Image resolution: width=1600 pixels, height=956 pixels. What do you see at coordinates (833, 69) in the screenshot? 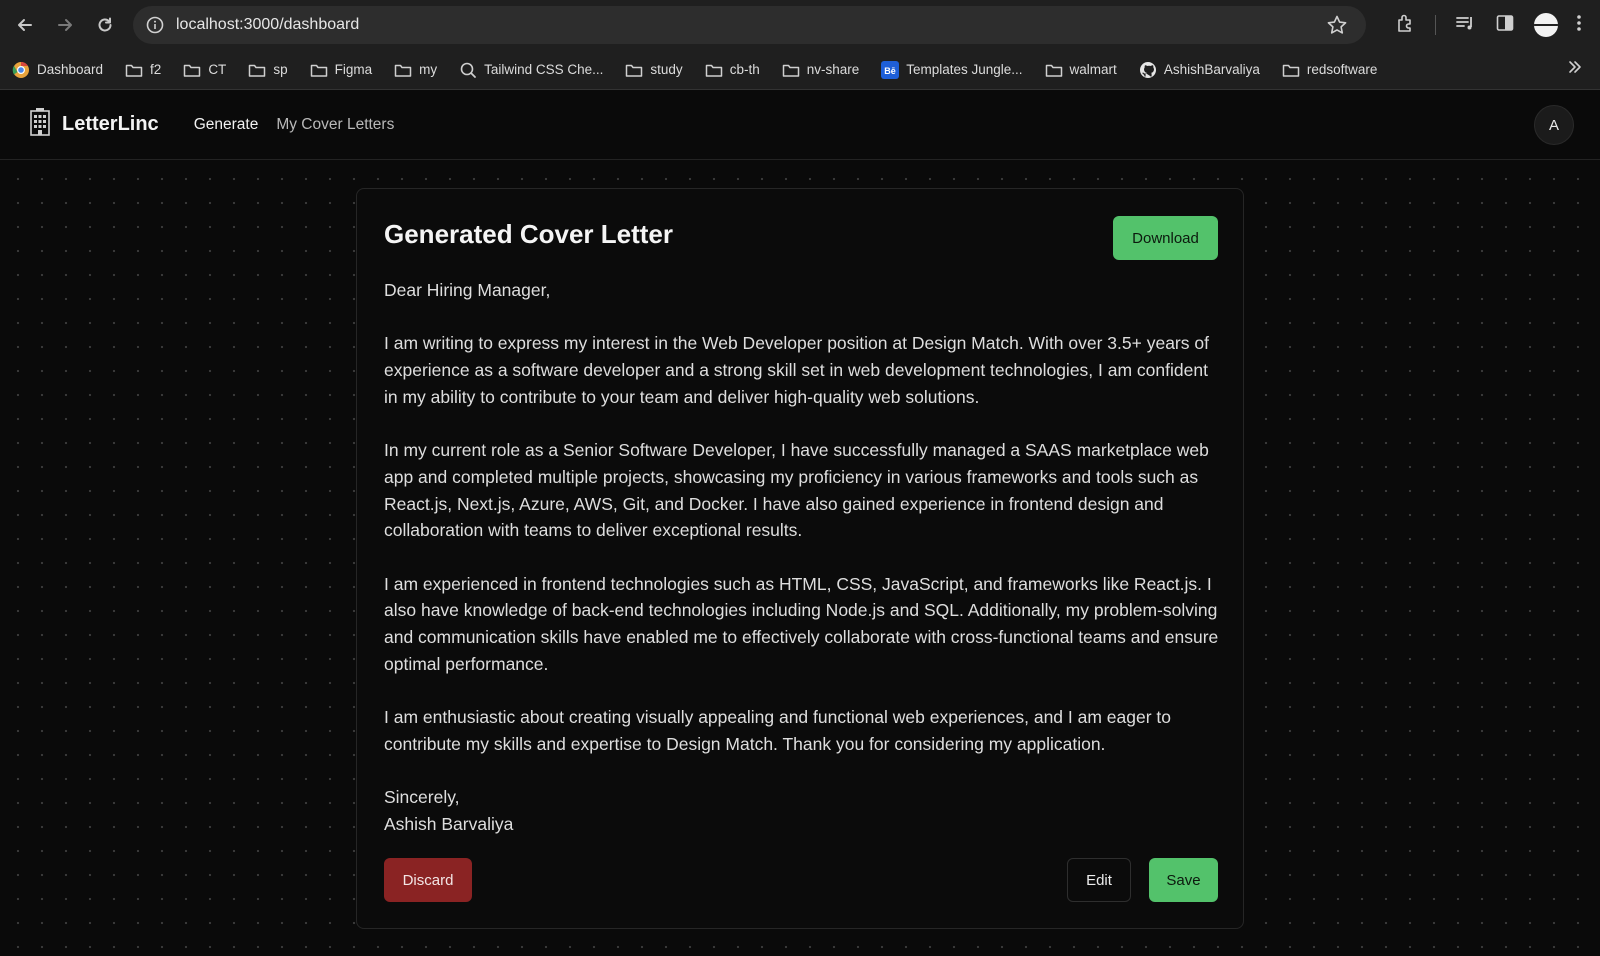
I see `bookmark-label: nv-share` at bounding box center [833, 69].